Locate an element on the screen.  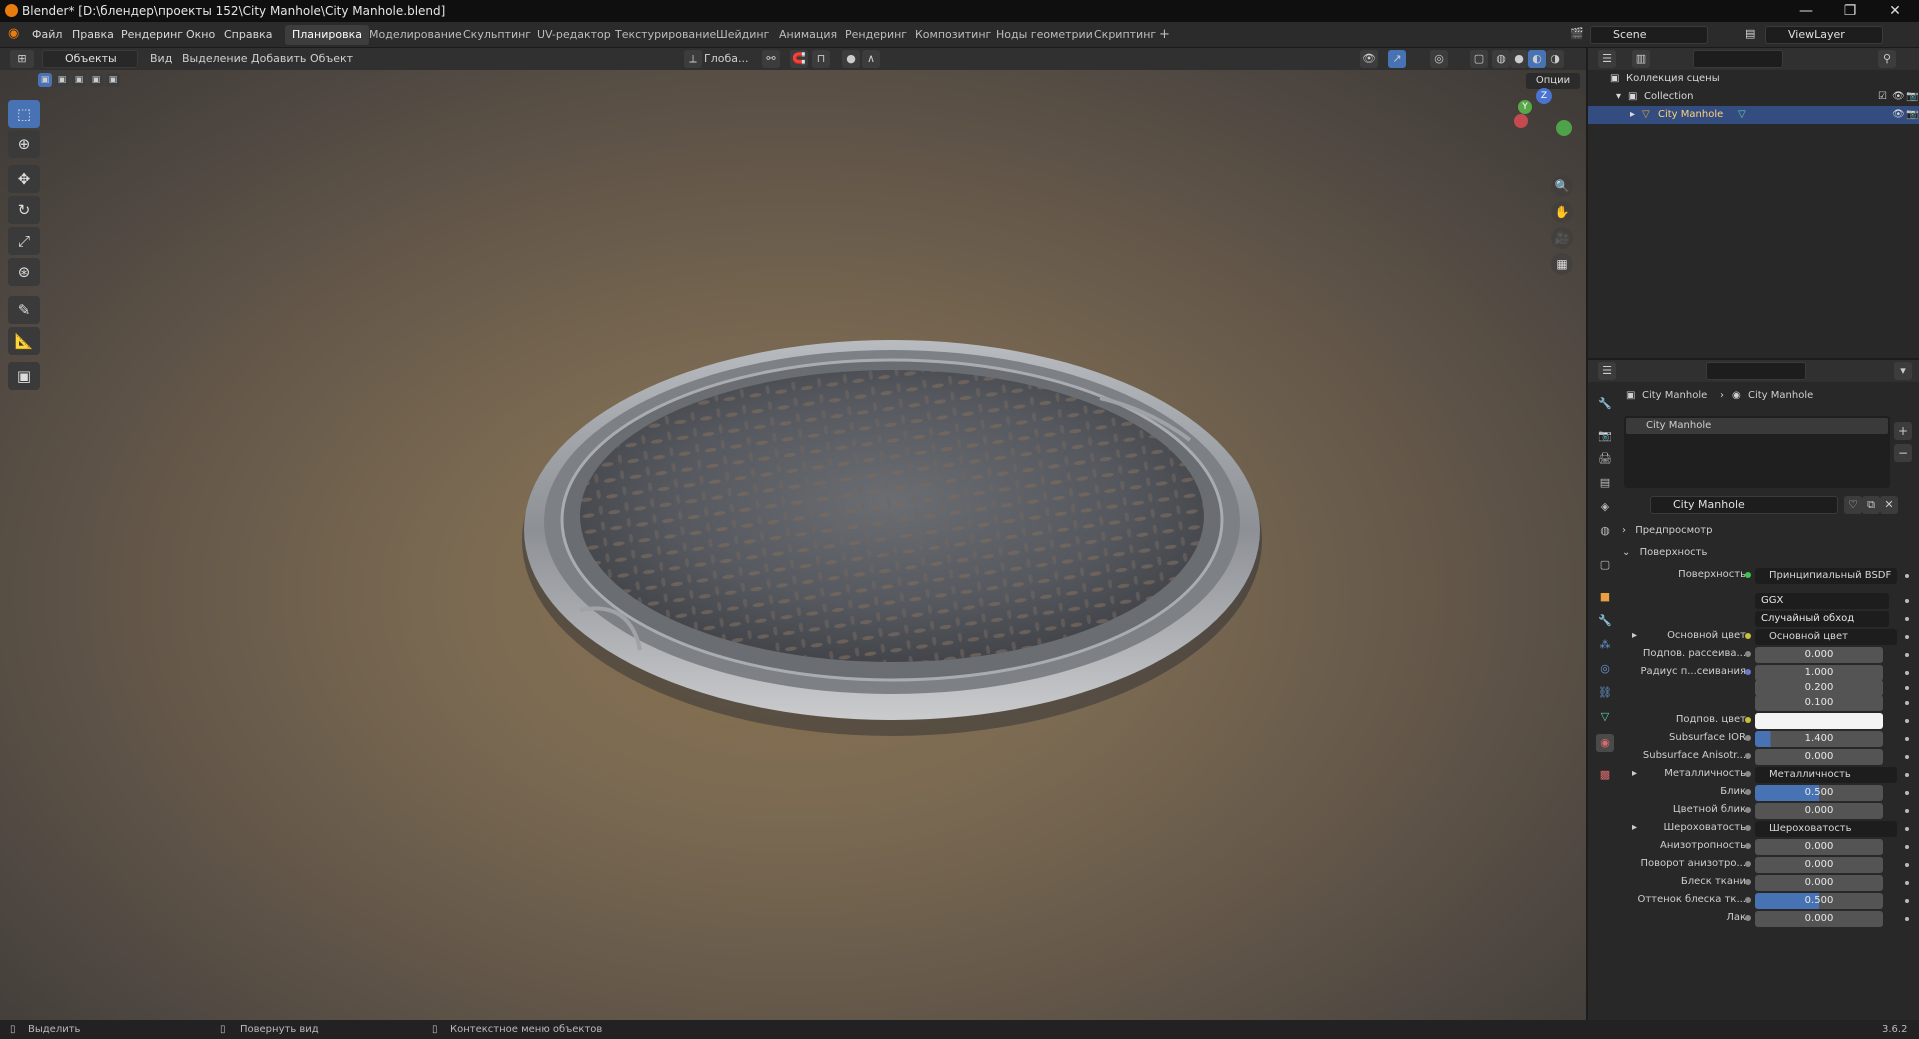
annotate-tool-icon: ✎ is located at coordinates (24, 310).